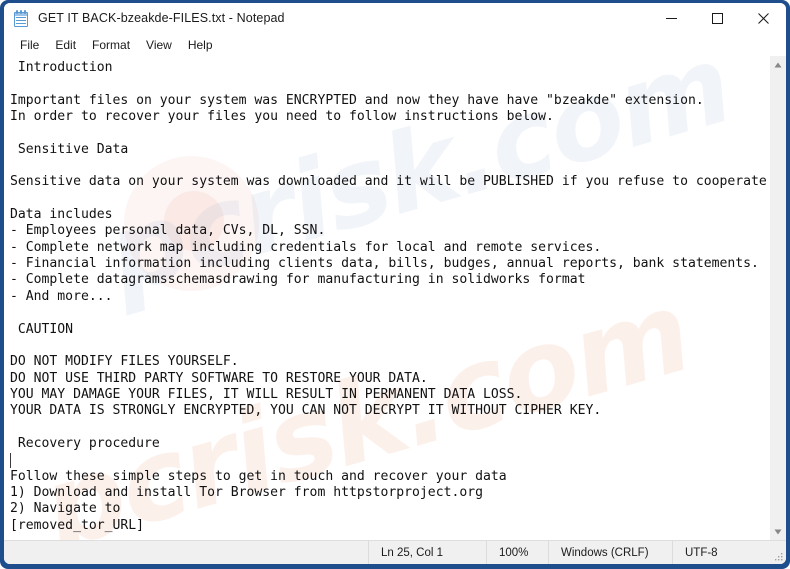 The image size is (790, 569). What do you see at coordinates (779, 557) in the screenshot?
I see `resize-grip-icon` at bounding box center [779, 557].